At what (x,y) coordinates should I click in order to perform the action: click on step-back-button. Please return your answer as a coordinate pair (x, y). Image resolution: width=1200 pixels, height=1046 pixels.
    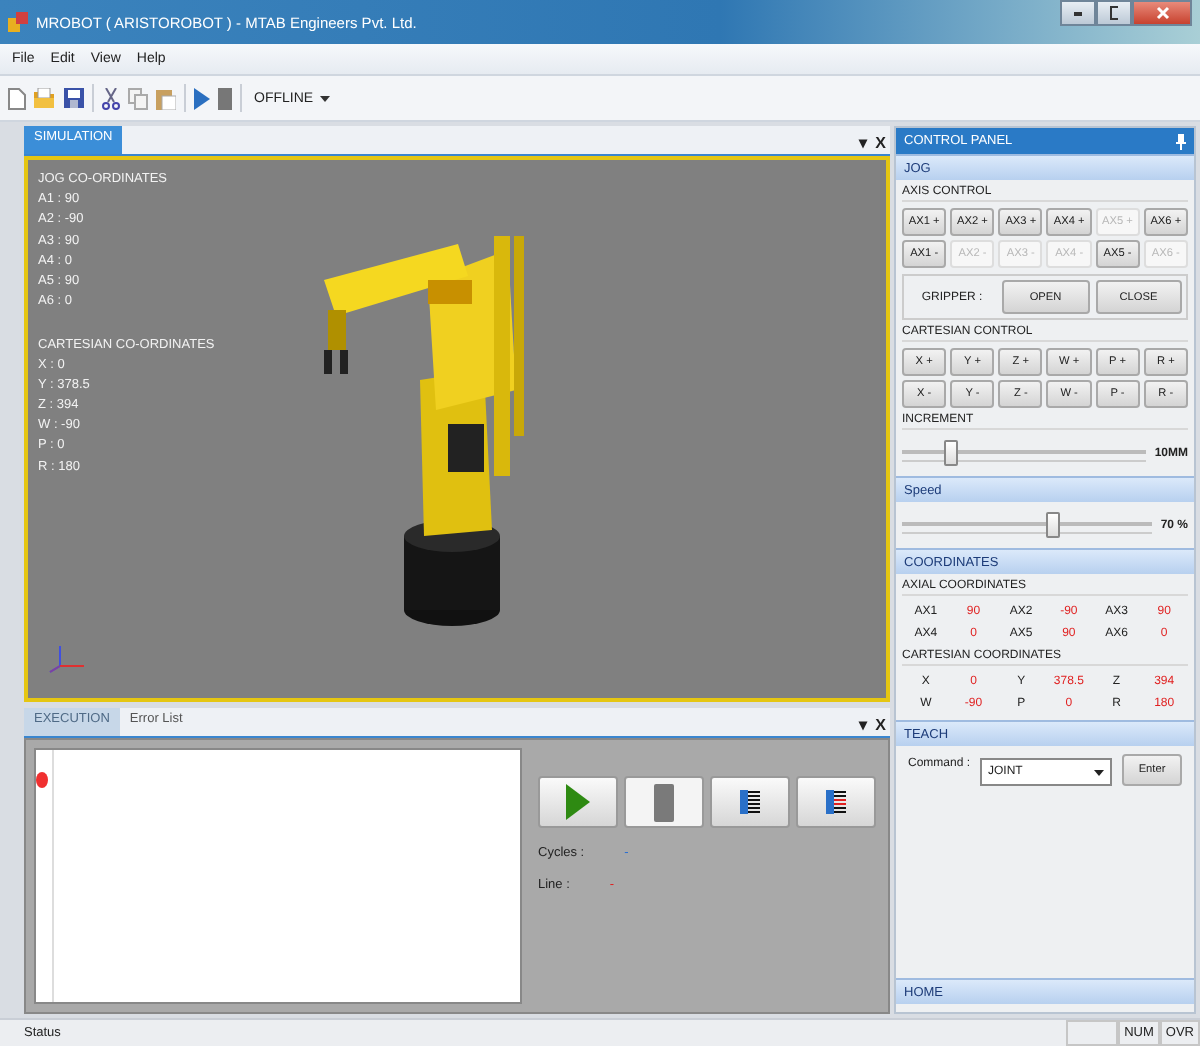
    Looking at the image, I should click on (836, 802).